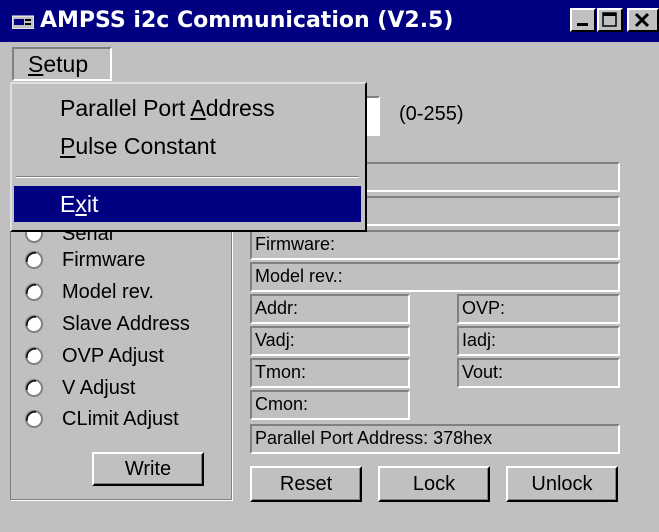 The height and width of the screenshot is (532, 659). I want to click on write-button: Write, so click(148, 469).